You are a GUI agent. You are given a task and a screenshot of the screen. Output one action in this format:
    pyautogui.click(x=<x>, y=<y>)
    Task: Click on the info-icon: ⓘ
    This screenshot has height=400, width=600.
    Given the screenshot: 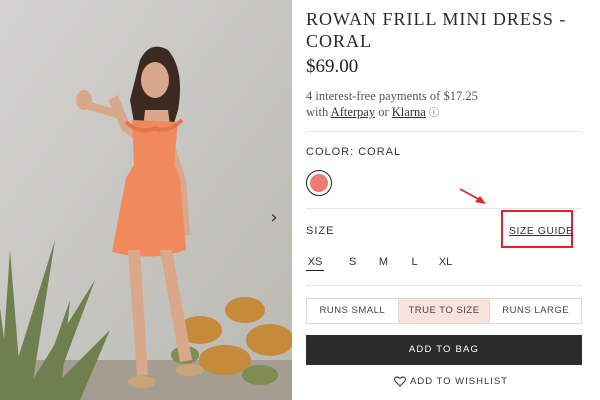 What is the action you would take?
    pyautogui.click(x=434, y=113)
    